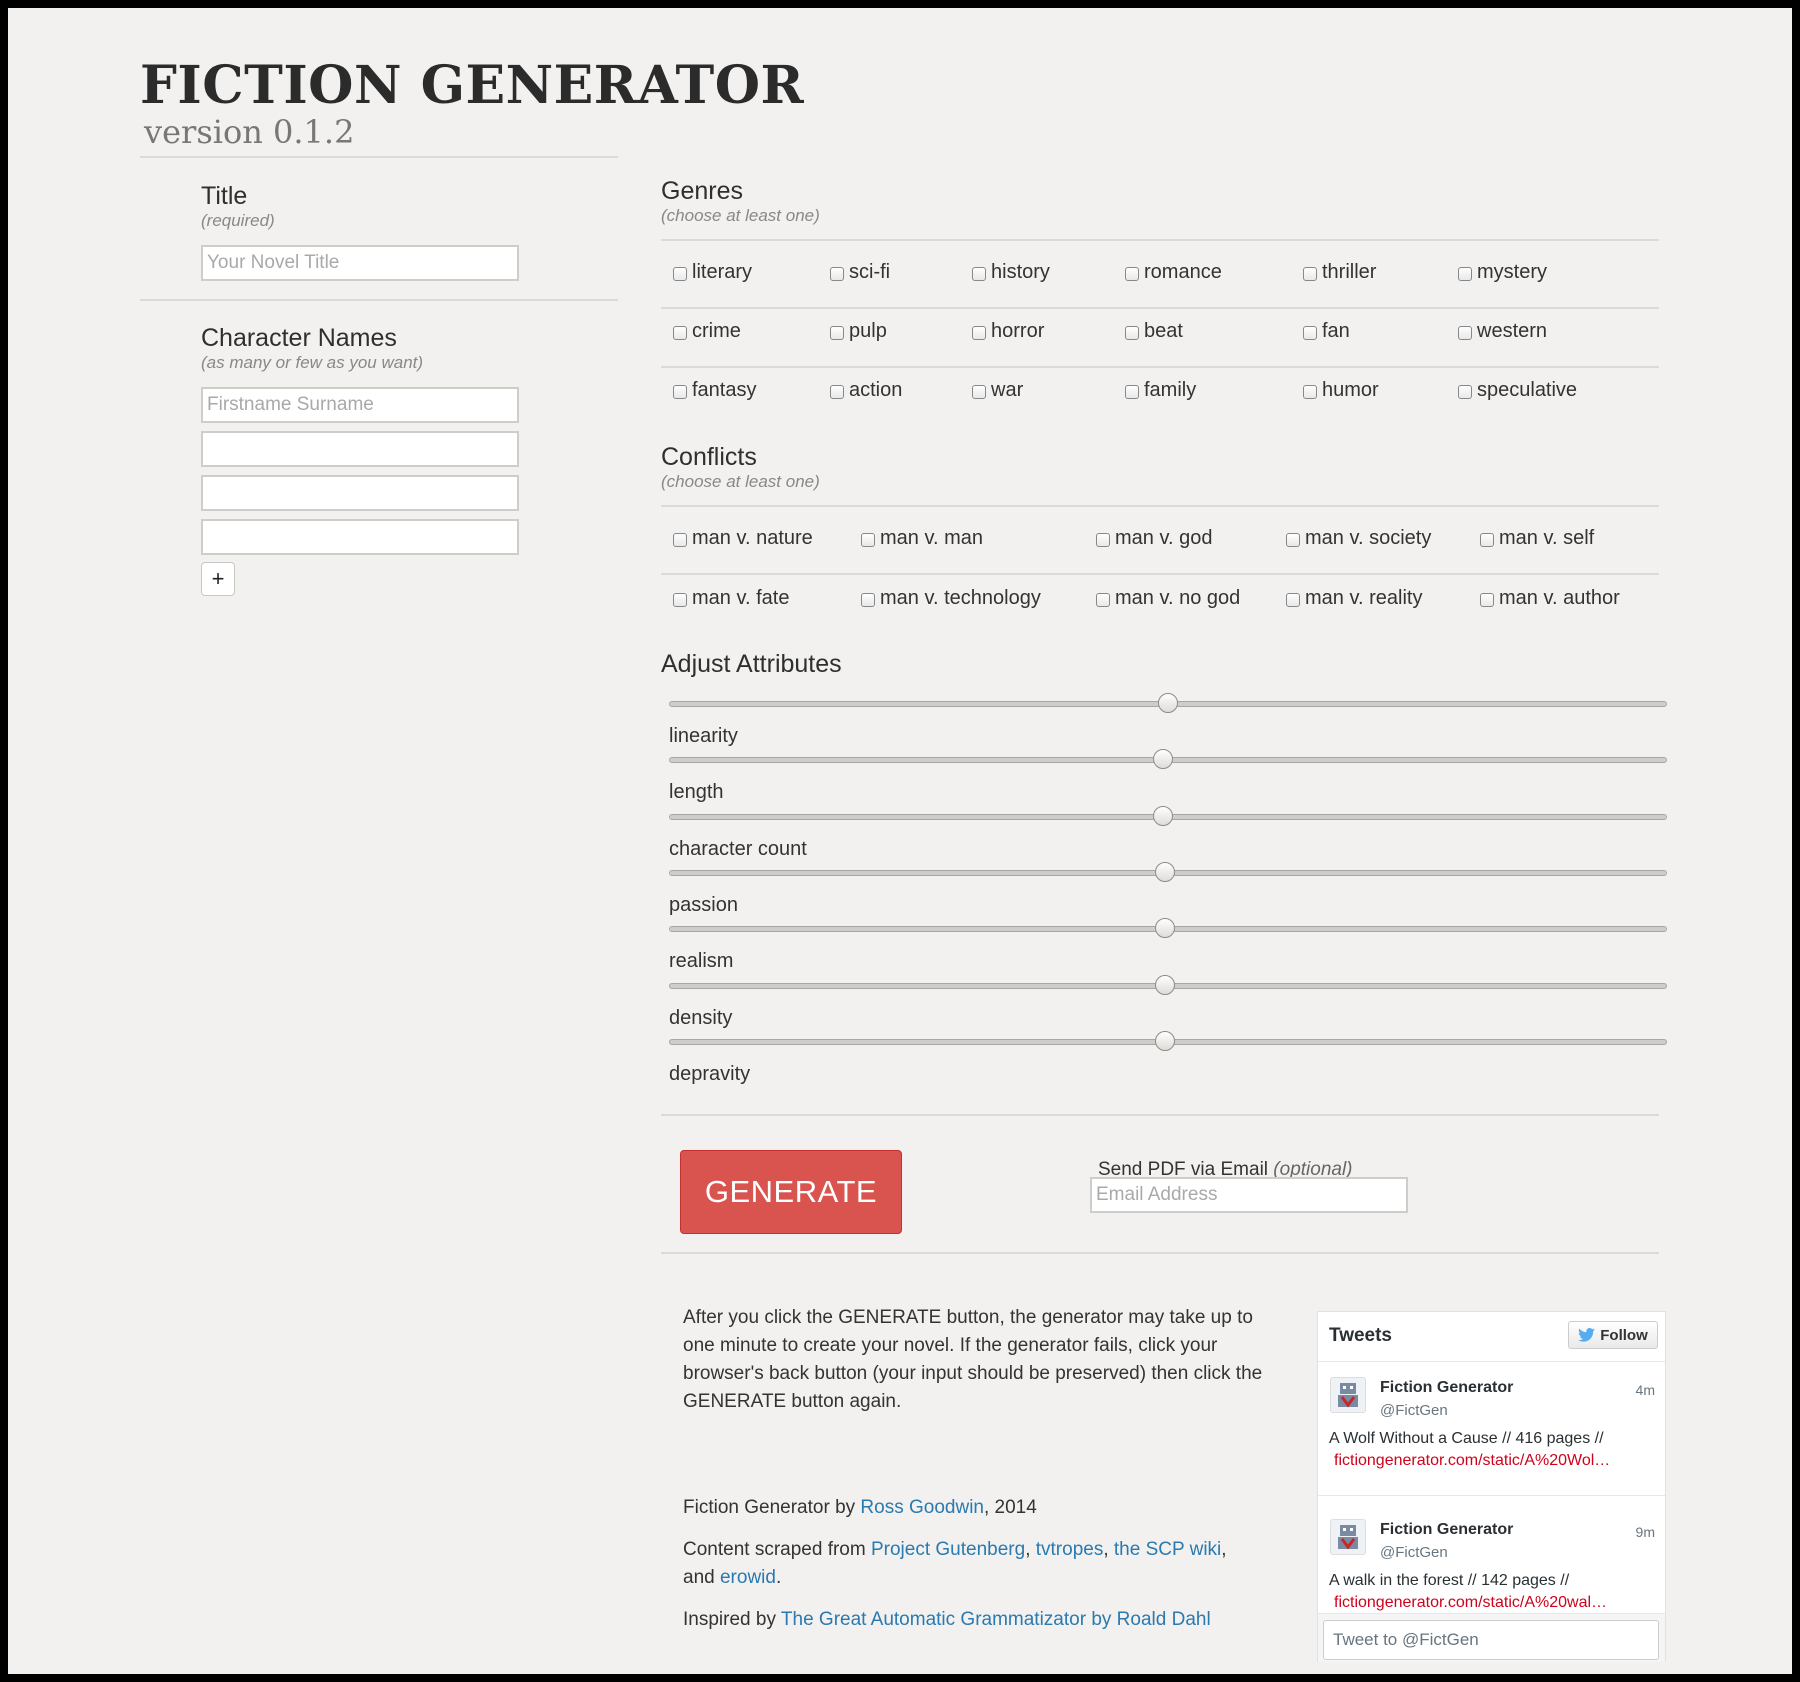 This screenshot has width=1800, height=1682. What do you see at coordinates (731, 598) in the screenshot?
I see `conflicts-checkbox-item: man v. fate` at bounding box center [731, 598].